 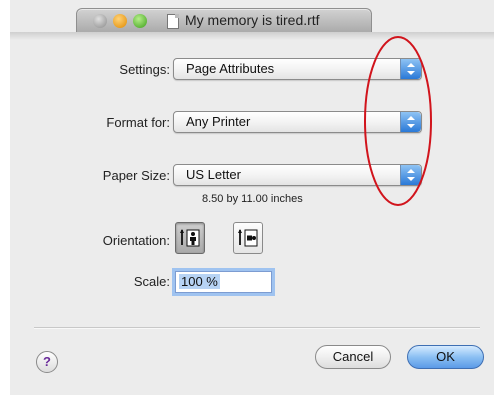 What do you see at coordinates (138, 122) in the screenshot?
I see `format-for-label: Format for:` at bounding box center [138, 122].